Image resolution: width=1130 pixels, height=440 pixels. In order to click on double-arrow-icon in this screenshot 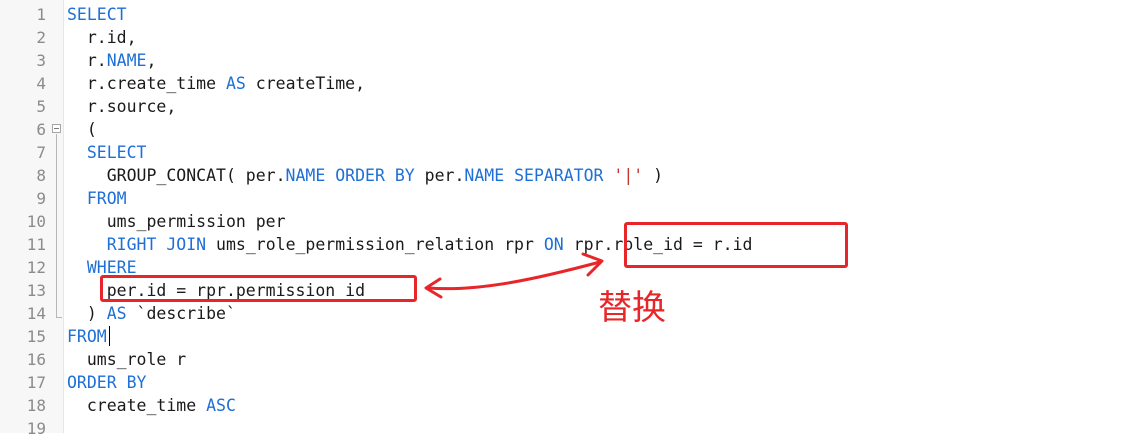, I will do `click(514, 275)`.